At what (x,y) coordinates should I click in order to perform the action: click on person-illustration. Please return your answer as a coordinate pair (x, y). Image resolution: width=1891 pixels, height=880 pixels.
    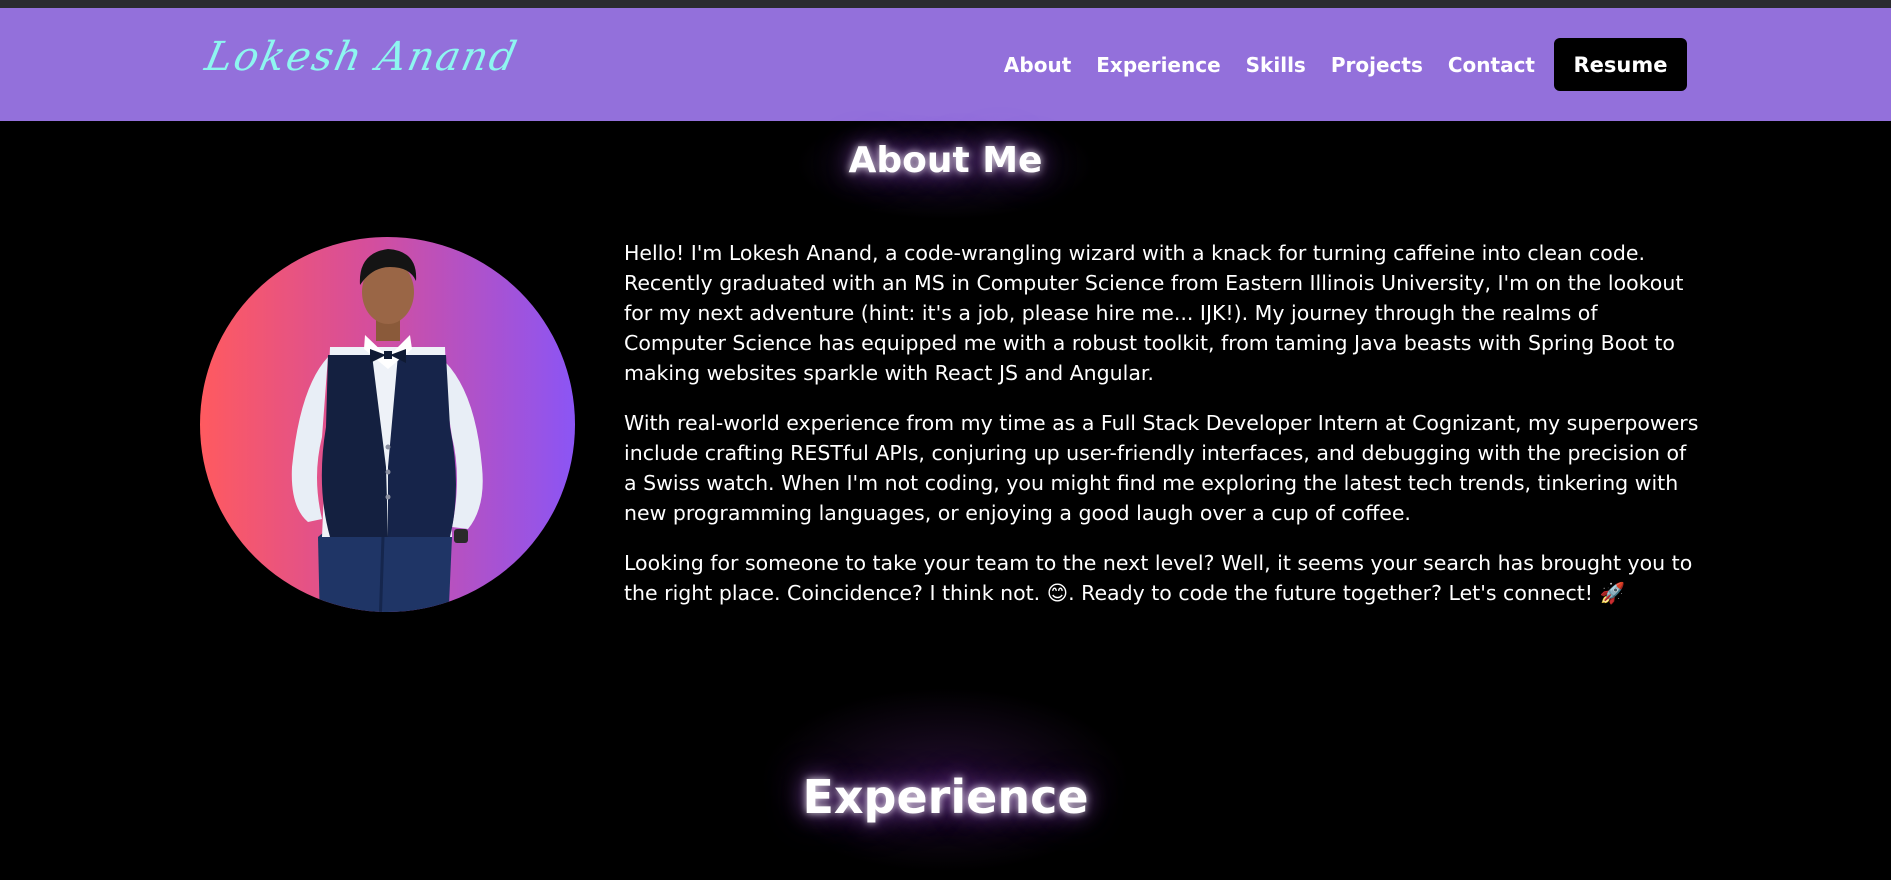
    Looking at the image, I should click on (387, 430).